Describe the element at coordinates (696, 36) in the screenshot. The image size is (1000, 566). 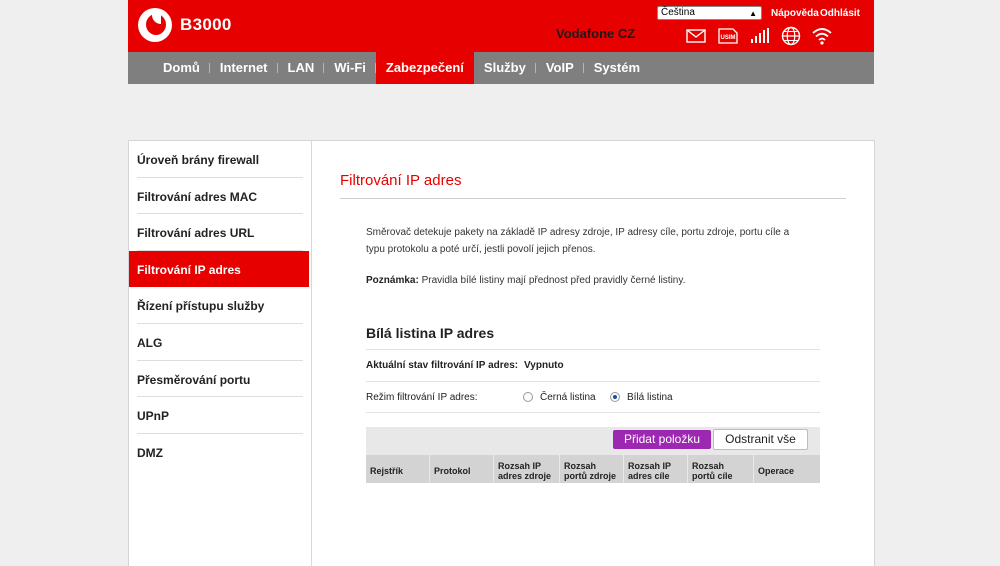
I see `mail-icon` at that location.